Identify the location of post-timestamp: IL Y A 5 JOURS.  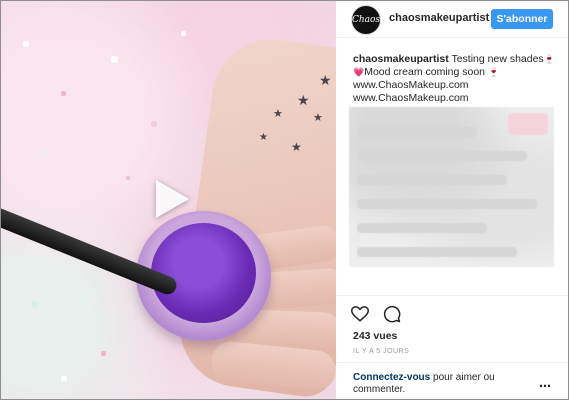
(381, 351).